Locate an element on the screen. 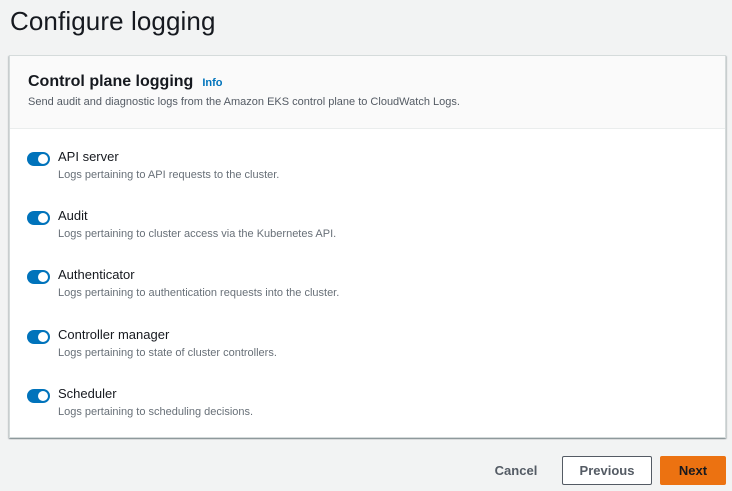 This screenshot has width=732, height=491. info-link: Info is located at coordinates (212, 83).